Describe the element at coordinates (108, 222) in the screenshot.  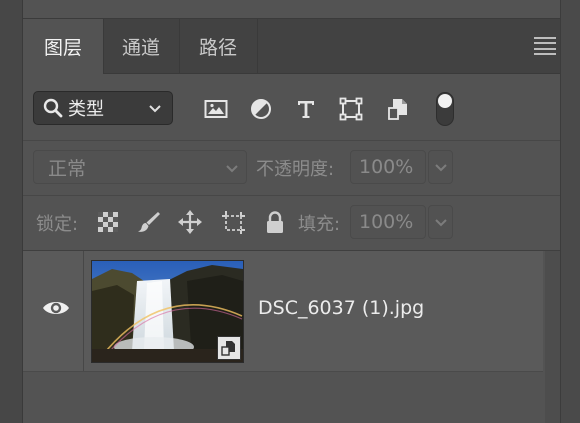
I see `lock-transparent-pixels-icon` at that location.